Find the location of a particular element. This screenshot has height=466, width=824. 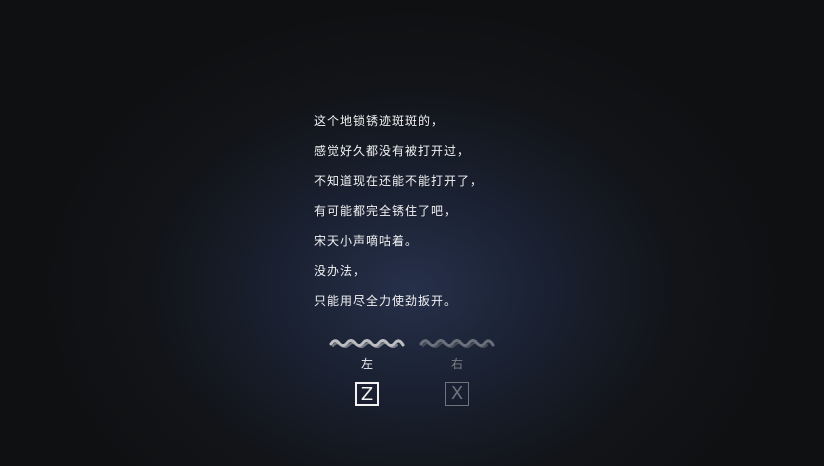

dialogue-line: 没办法， is located at coordinates (340, 271).